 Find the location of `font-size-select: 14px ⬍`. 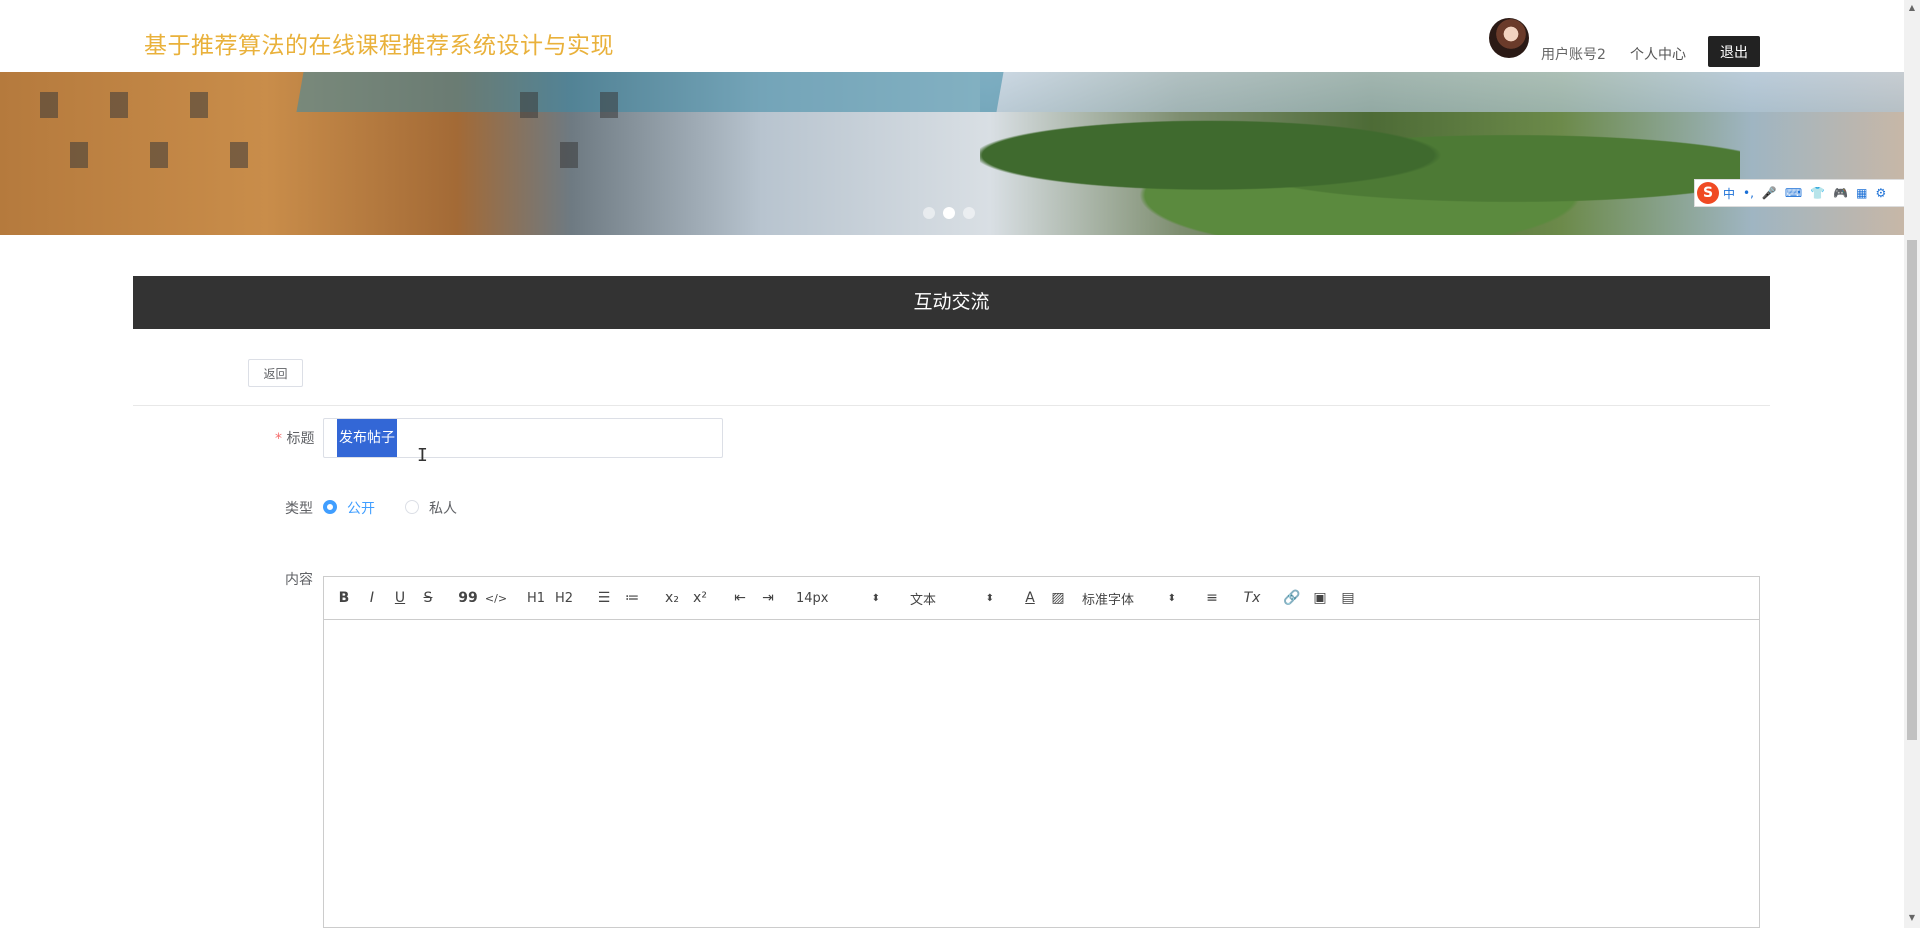

font-size-select: 14px ⬍ is located at coordinates (838, 598).